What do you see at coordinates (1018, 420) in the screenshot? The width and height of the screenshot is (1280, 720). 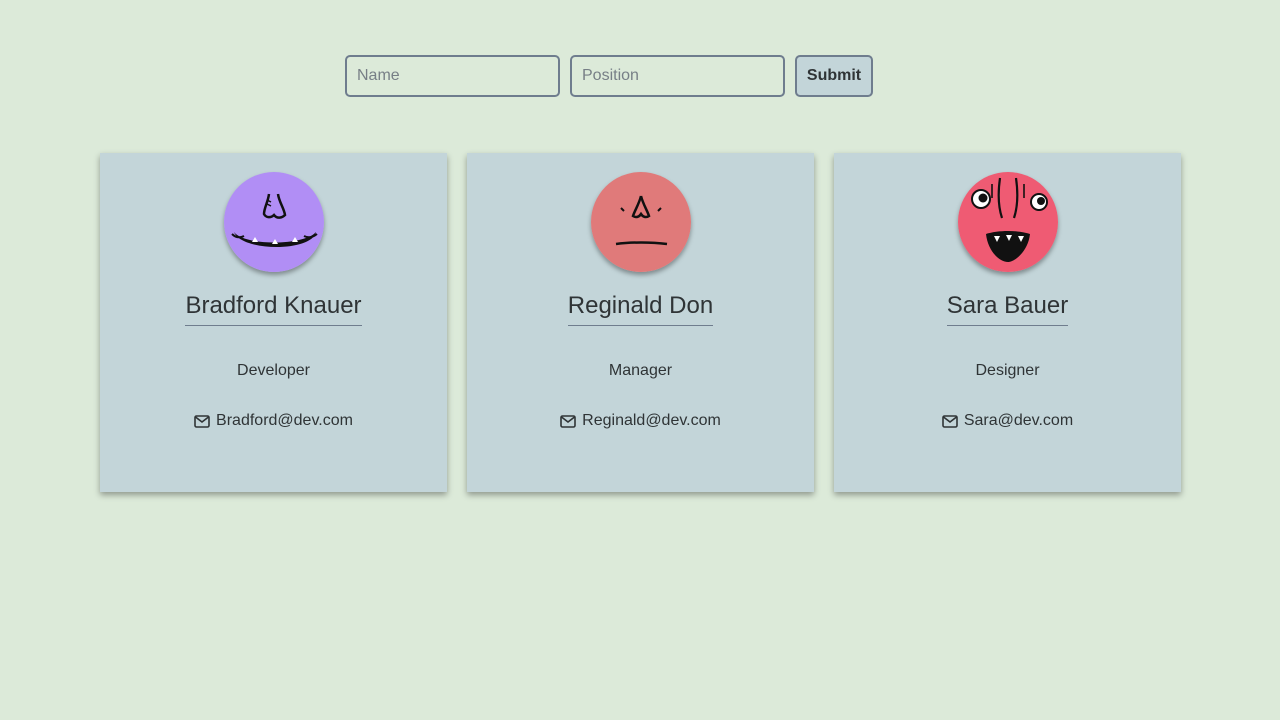 I see `email-text: Sara@dev.com` at bounding box center [1018, 420].